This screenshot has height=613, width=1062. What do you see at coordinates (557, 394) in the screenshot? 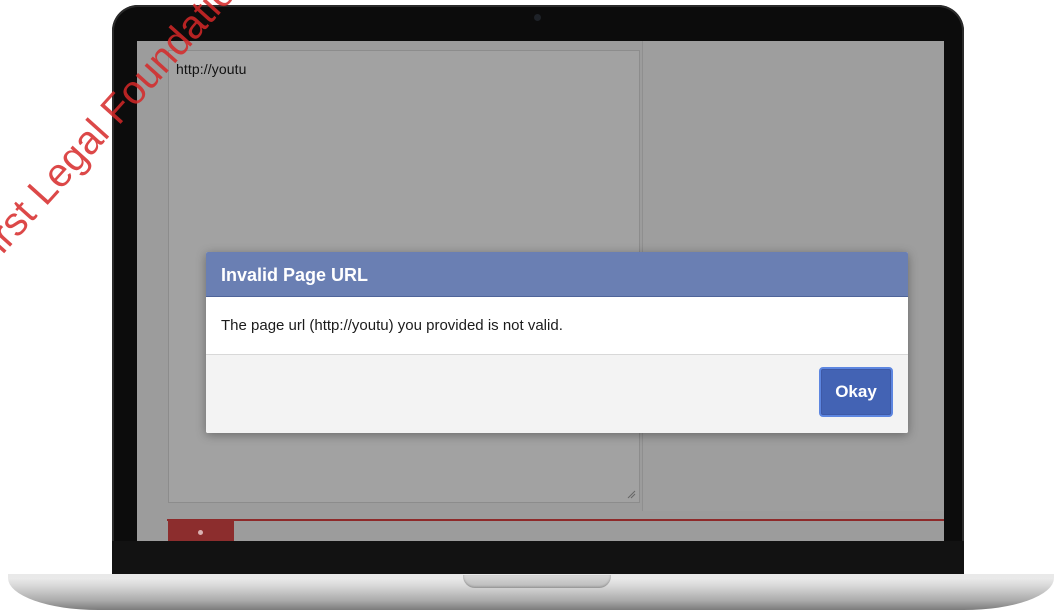
I see `dialog-footer: Okay` at bounding box center [557, 394].